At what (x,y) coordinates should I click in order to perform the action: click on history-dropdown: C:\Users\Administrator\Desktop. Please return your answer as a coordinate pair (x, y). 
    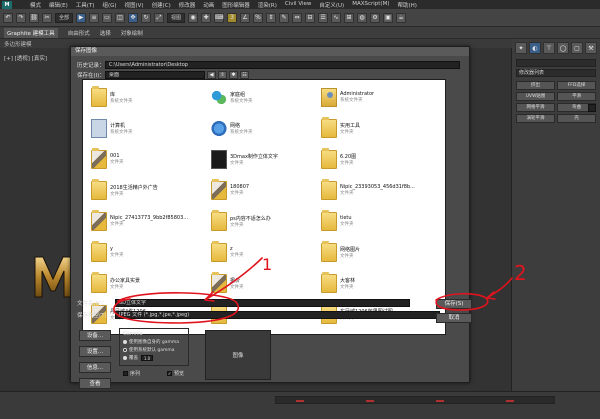
    Looking at the image, I should click on (282, 65).